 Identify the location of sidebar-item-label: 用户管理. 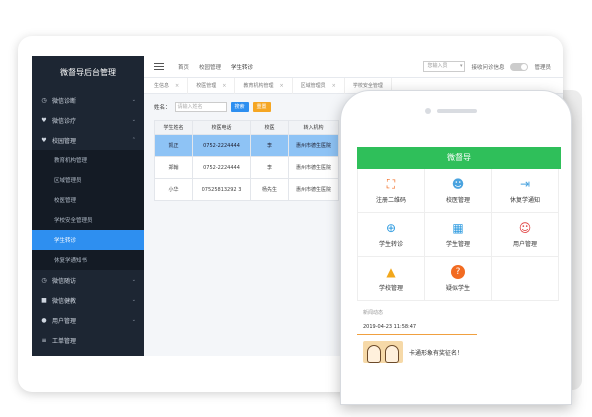
(64, 321).